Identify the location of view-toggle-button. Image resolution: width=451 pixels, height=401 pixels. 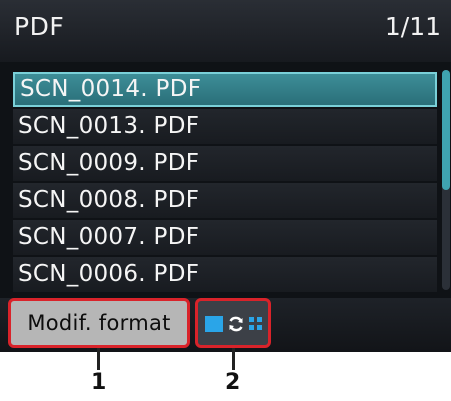
(233, 323).